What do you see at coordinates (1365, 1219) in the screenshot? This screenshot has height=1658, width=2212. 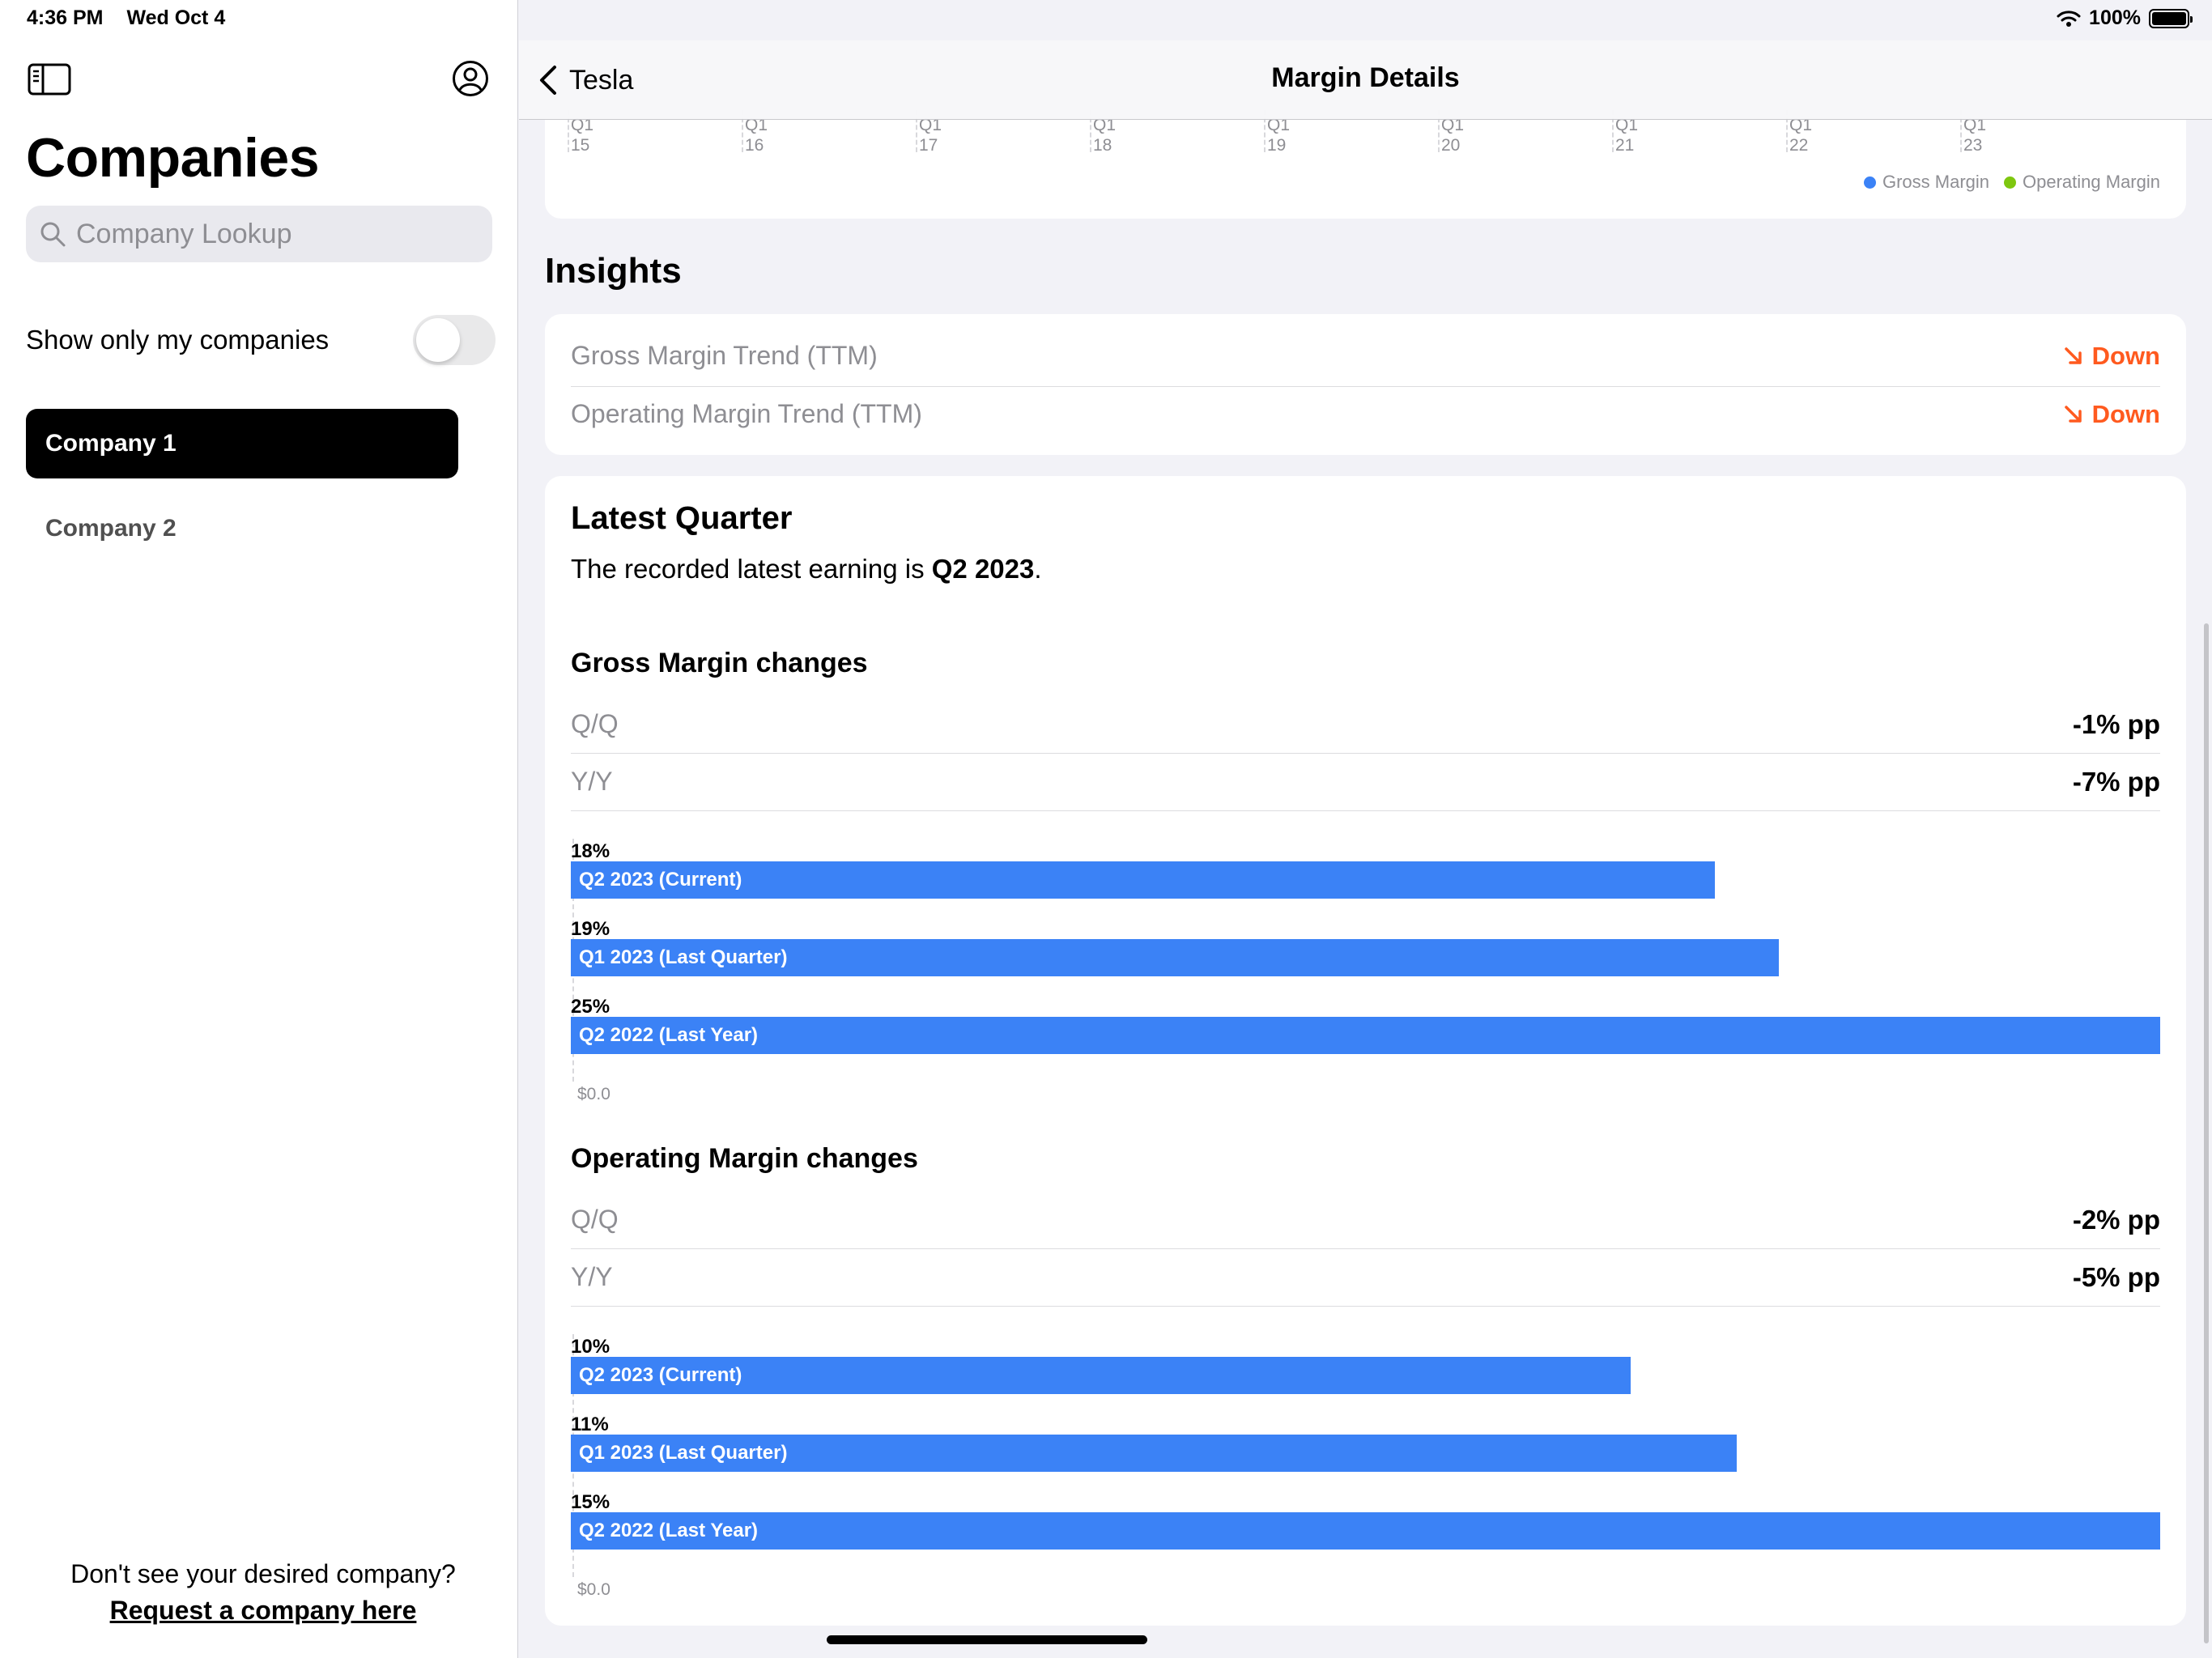 I see `qq-change-row: Q/Q -2% pp` at bounding box center [1365, 1219].